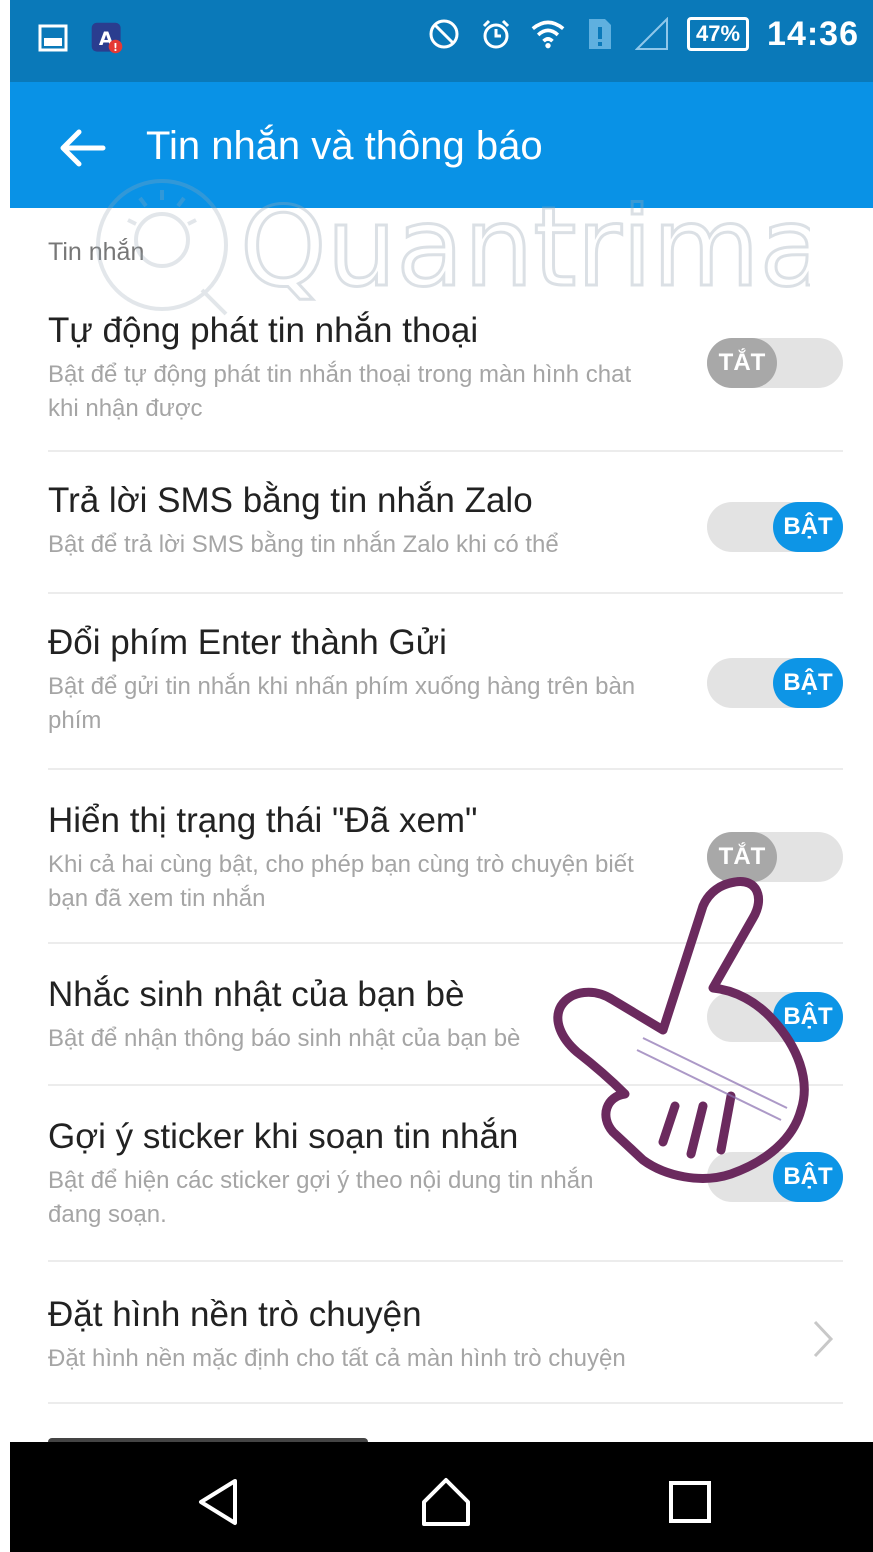 This screenshot has height=1552, width=873. I want to click on recents-icon, so click(690, 1502).